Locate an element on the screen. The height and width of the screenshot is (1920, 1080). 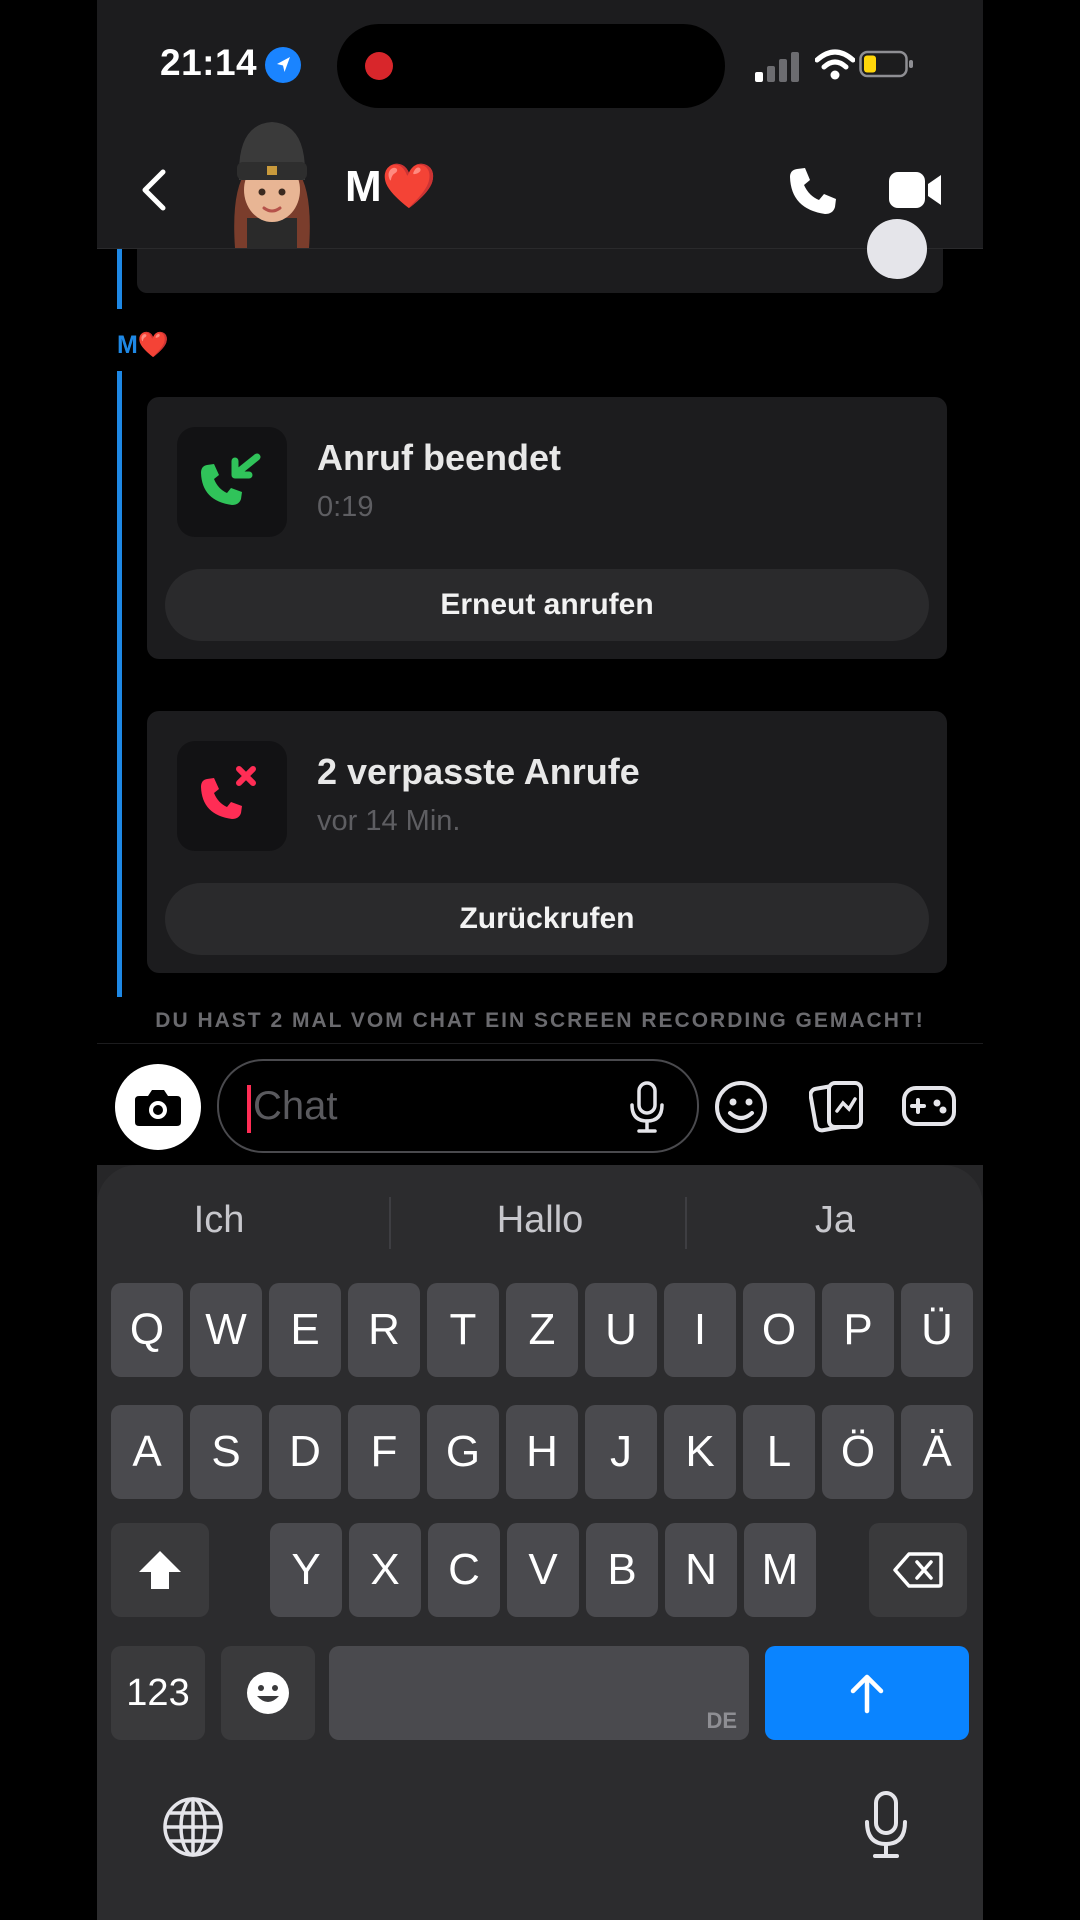
key-o: O is located at coordinates (779, 1330).